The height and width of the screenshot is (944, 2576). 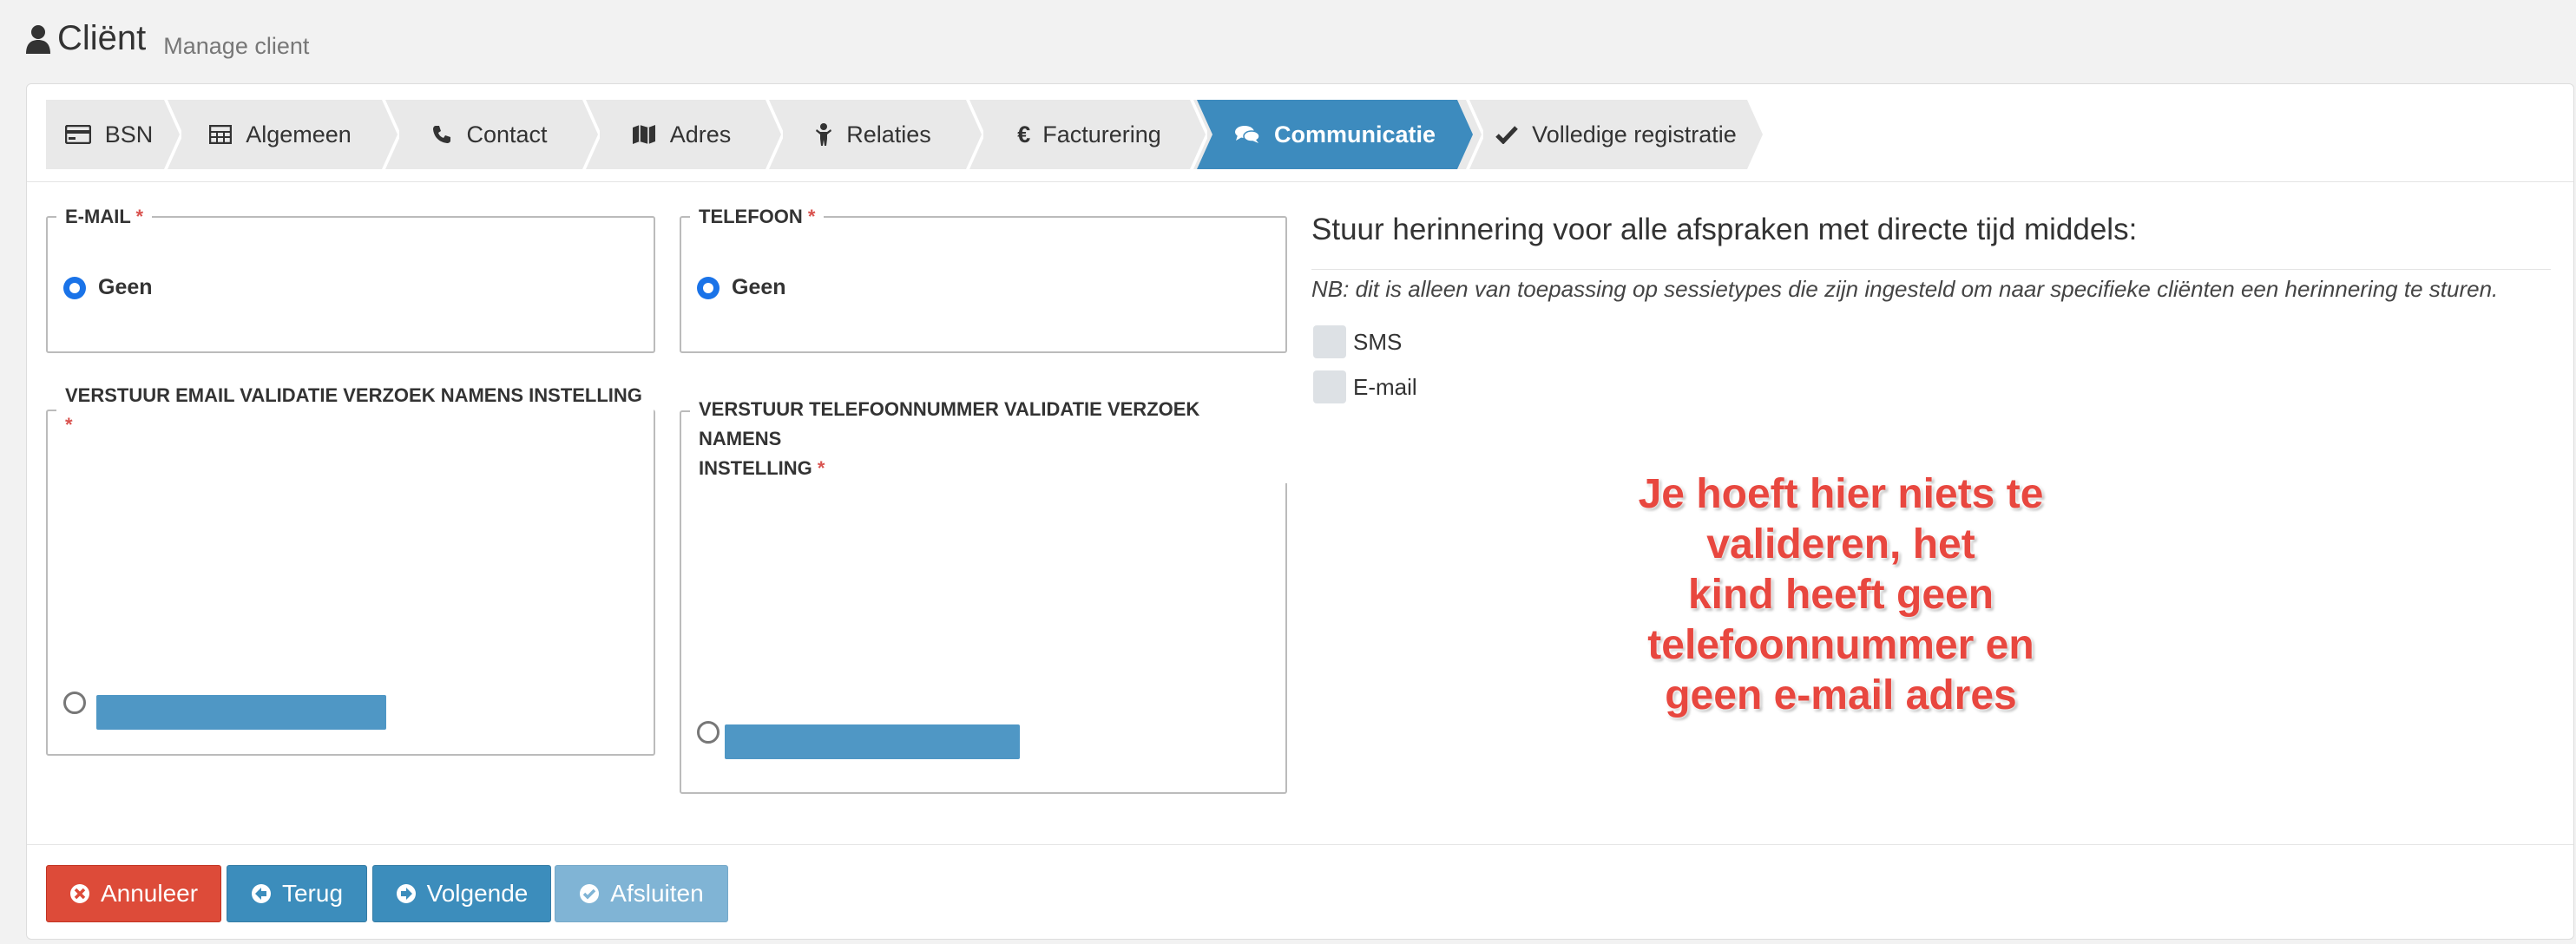 What do you see at coordinates (462, 893) in the screenshot?
I see `next-button: Volgende` at bounding box center [462, 893].